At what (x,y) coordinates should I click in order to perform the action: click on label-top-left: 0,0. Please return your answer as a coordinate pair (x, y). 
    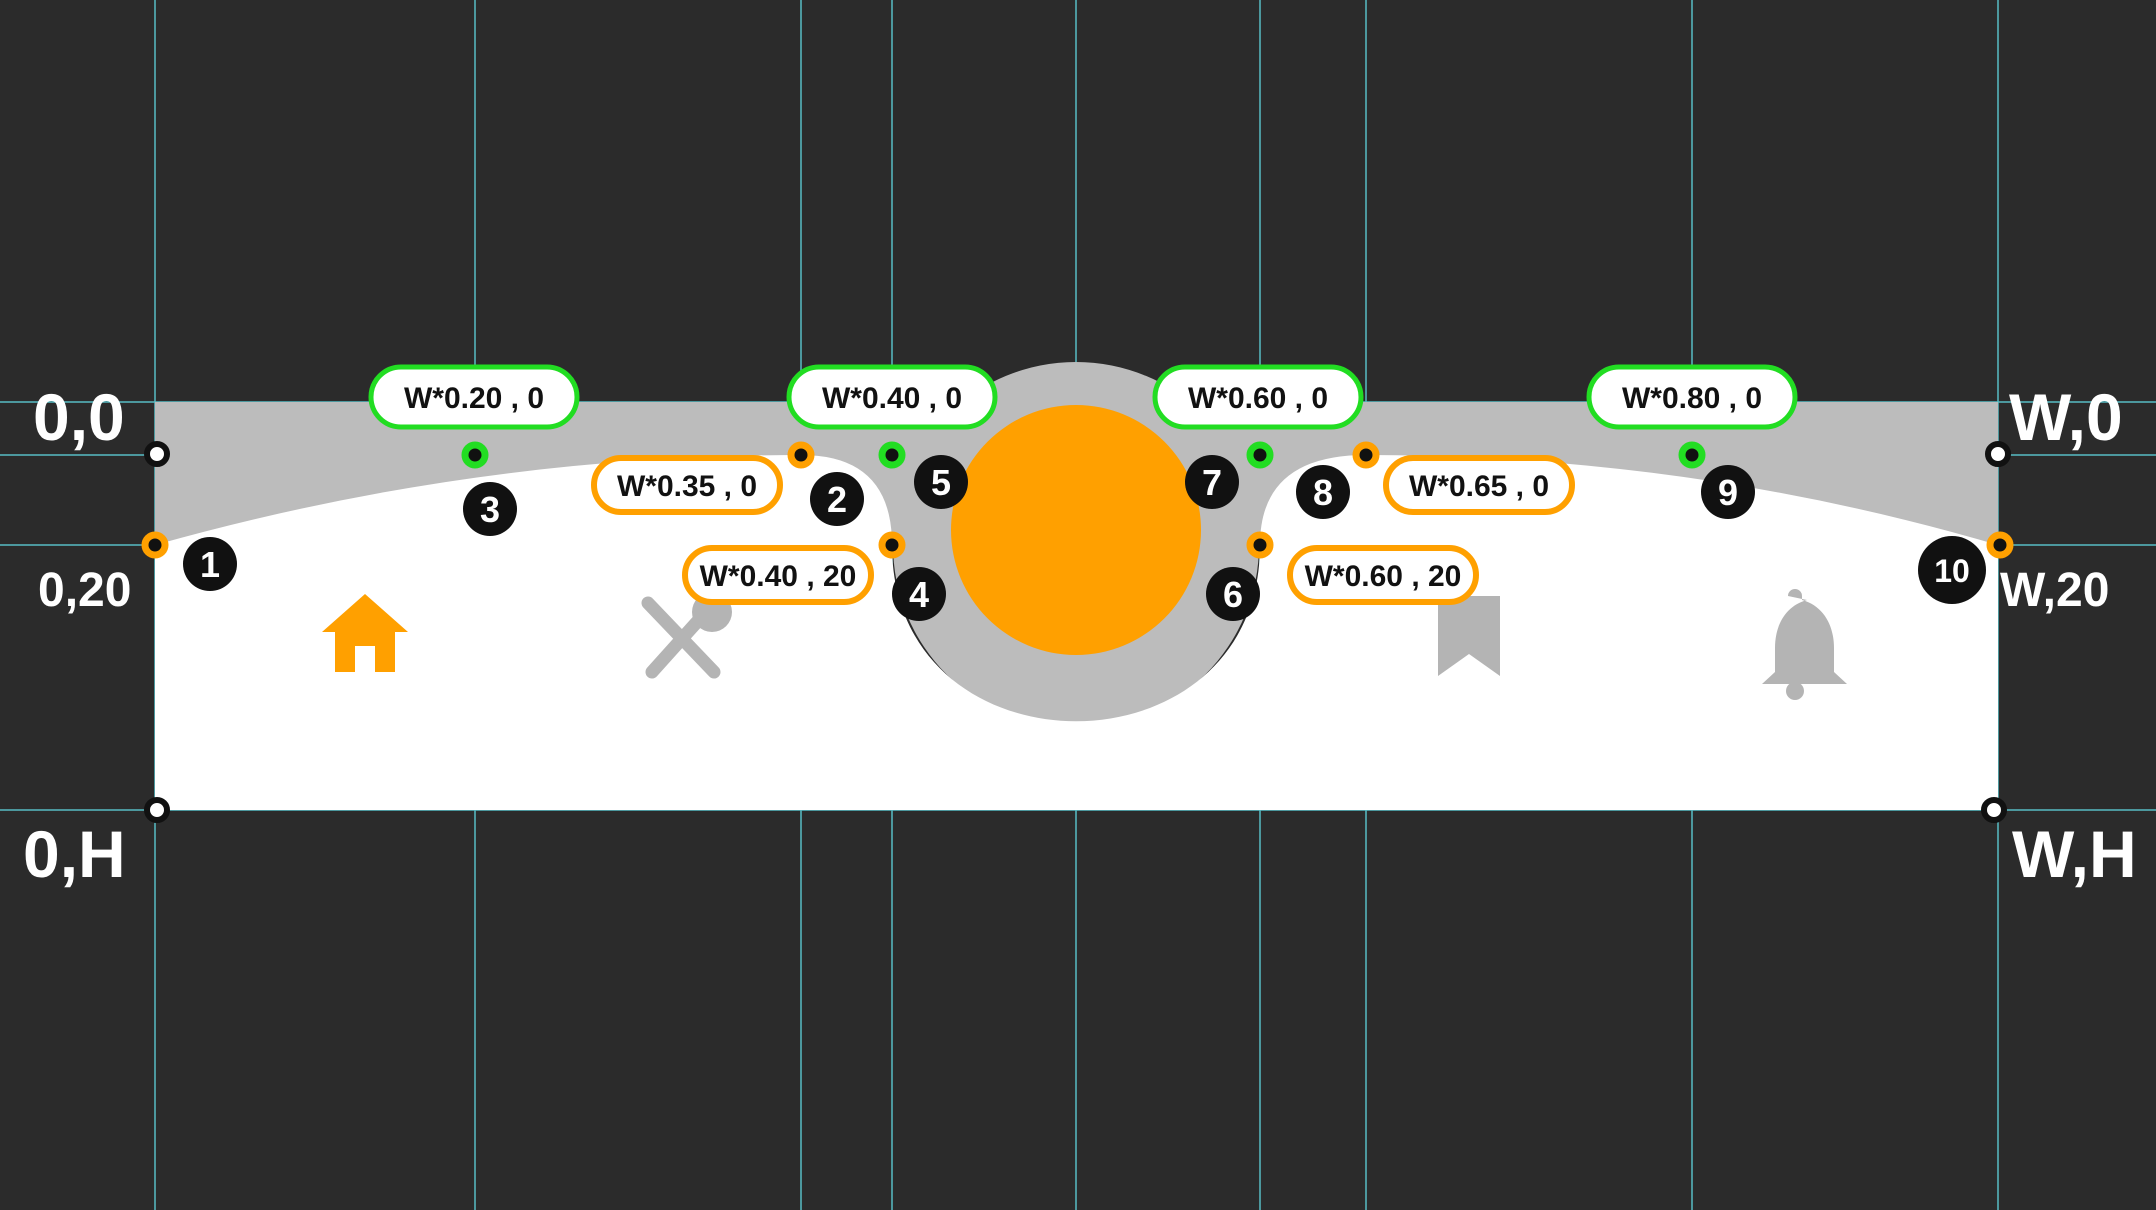
    Looking at the image, I should click on (79, 417).